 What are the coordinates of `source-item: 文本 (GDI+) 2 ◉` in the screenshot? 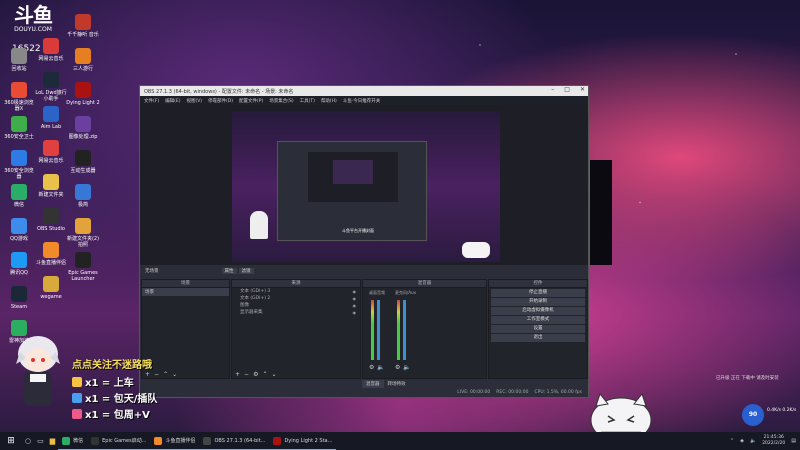 It's located at (296, 298).